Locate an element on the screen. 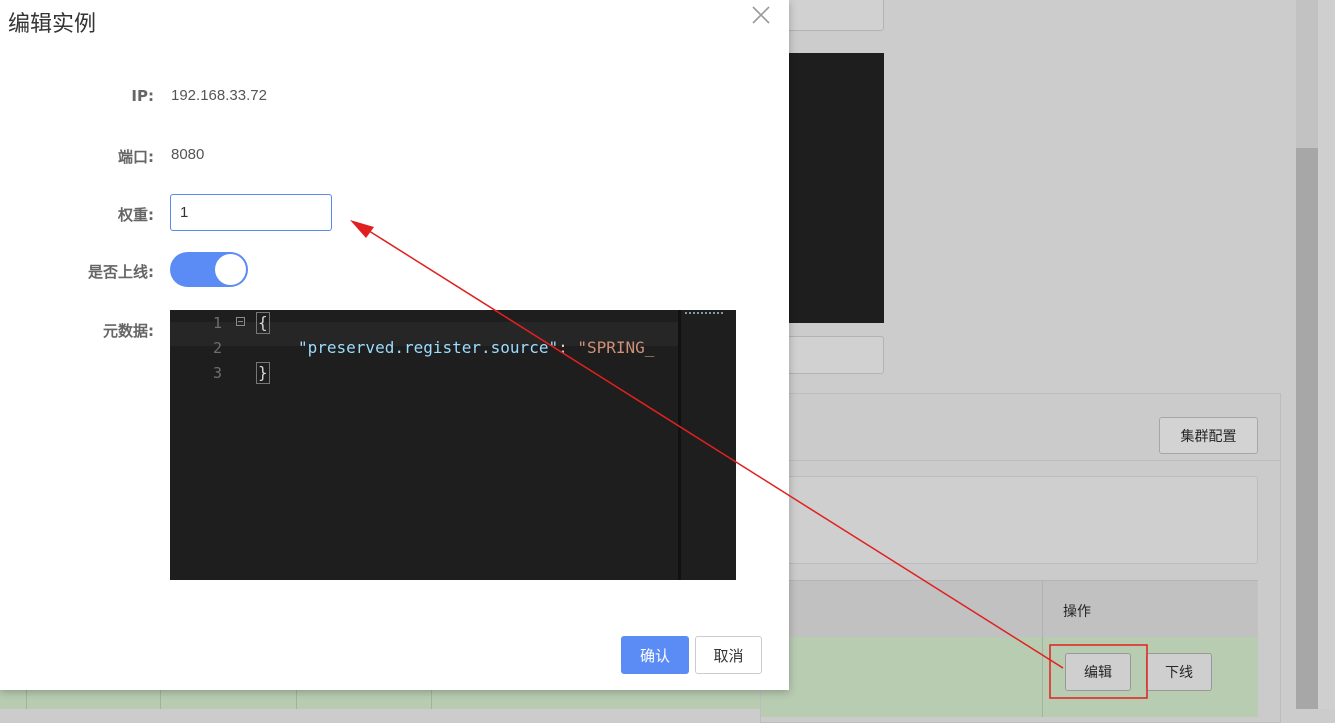 This screenshot has width=1335, height=723. cancel-button: 取消 is located at coordinates (728, 655).